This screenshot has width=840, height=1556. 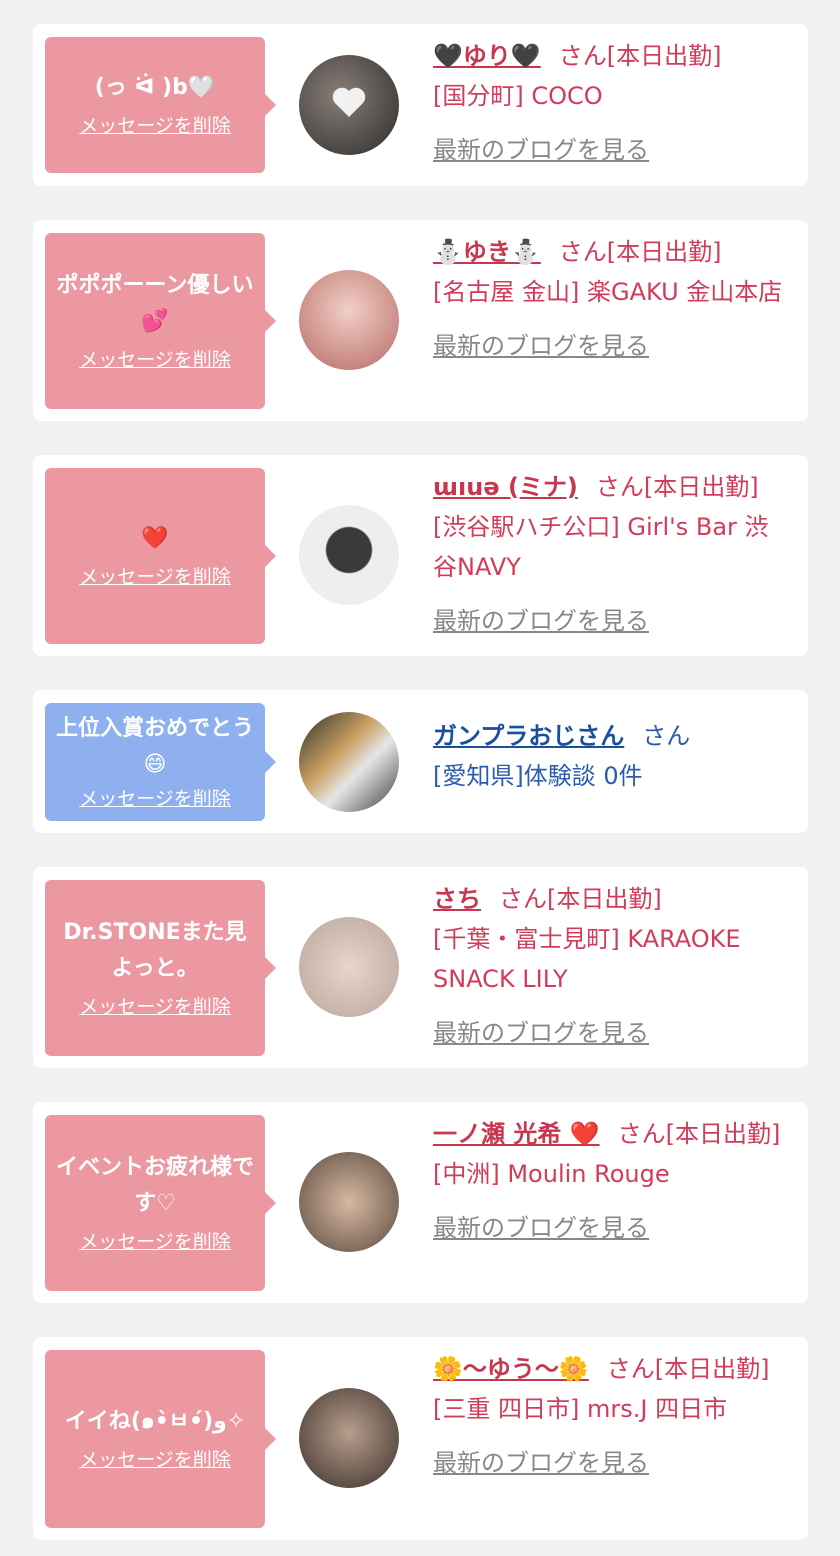 I want to click on shop-name: [渋谷駅ハチ公口] Girl's Bar 渋谷NAVY, so click(x=601, y=547).